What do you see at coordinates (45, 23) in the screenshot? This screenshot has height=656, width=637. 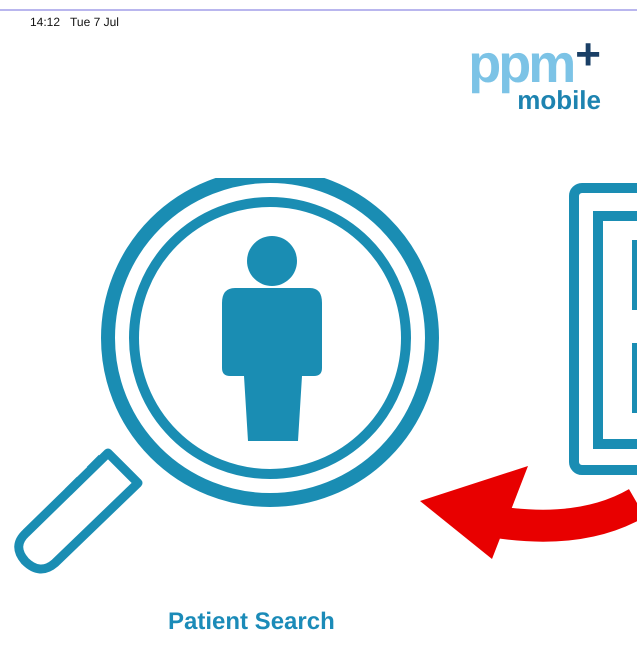 I see `status-time: 14:12` at bounding box center [45, 23].